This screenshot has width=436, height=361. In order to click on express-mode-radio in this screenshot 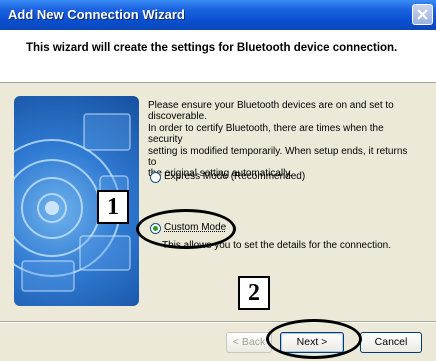, I will do `click(155, 177)`.